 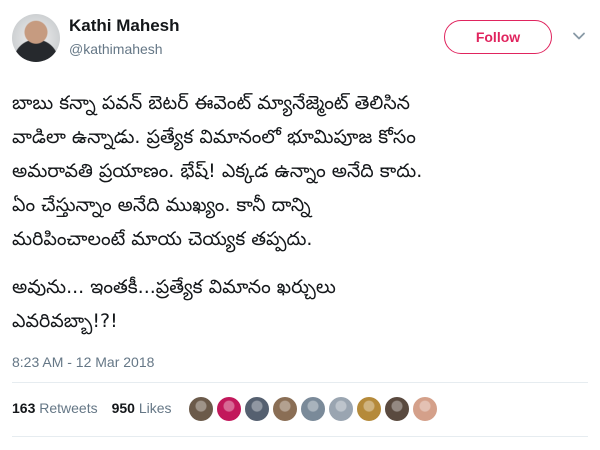 I want to click on tweet-line: అవును... ఇంతకీ...ప్రత్యేక విమానం ఖర్చులు, so click(x=174, y=287).